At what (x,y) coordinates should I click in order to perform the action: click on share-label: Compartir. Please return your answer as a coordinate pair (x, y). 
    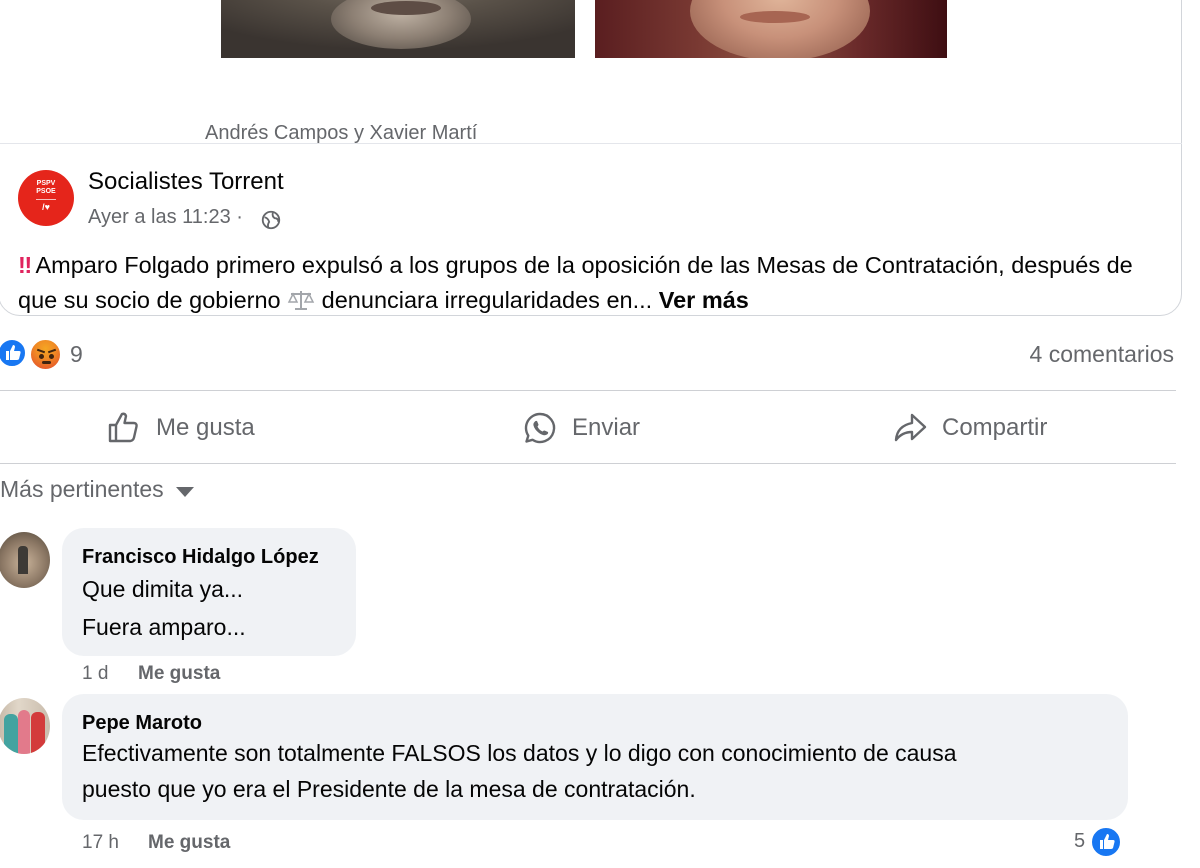
    Looking at the image, I should click on (995, 427).